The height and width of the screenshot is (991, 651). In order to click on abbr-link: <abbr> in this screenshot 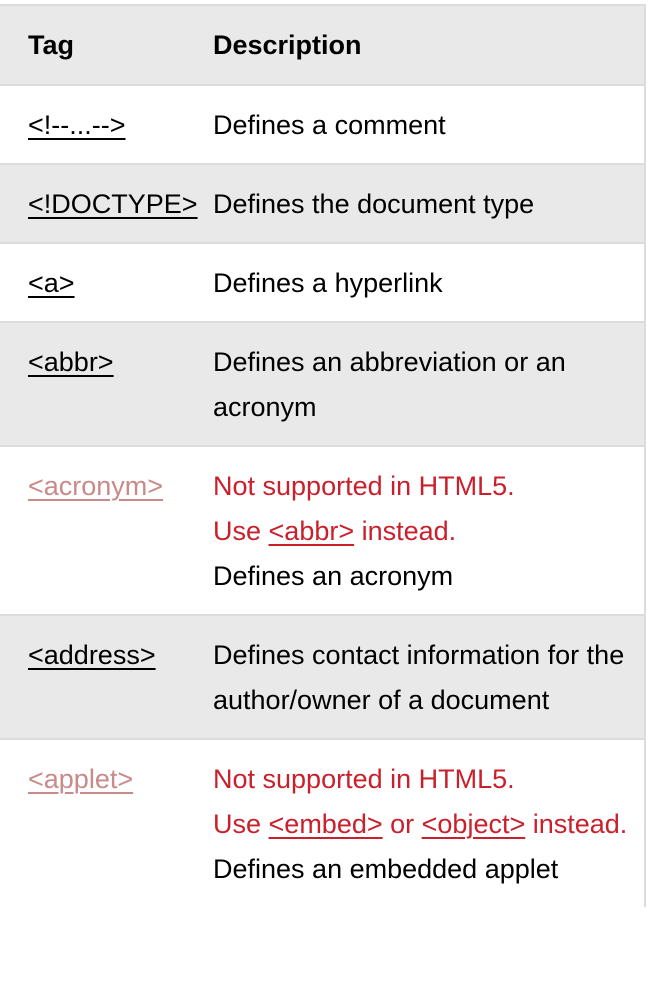, I will do `click(312, 531)`.